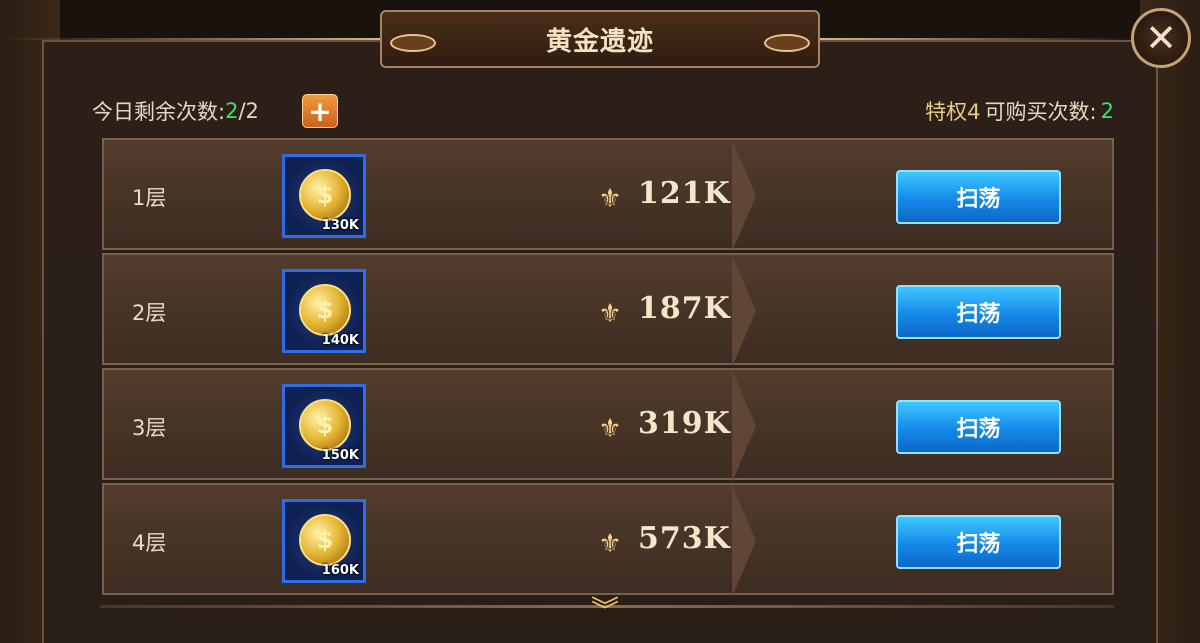  Describe the element at coordinates (1107, 111) in the screenshot. I see `purchasable-count: 2` at that location.